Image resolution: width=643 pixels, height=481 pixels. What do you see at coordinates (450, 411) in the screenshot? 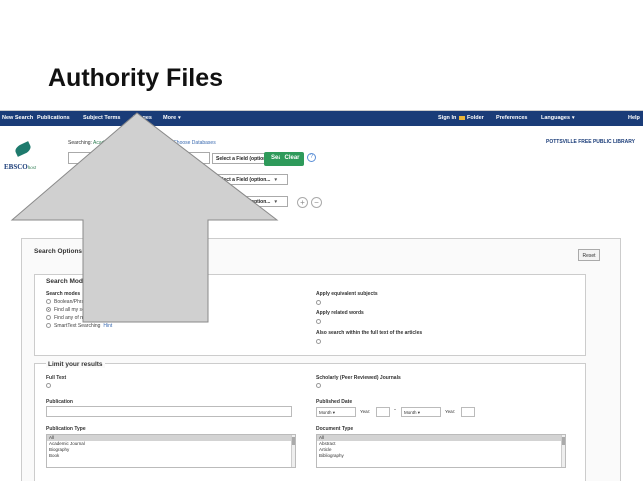
I see `end-year-label: Year:` at bounding box center [450, 411].